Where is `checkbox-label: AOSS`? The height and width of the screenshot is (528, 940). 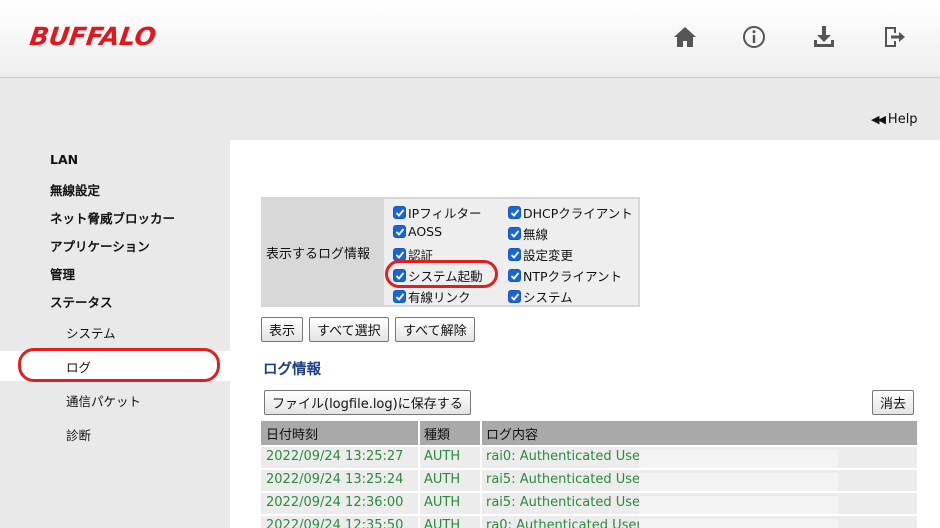
checkbox-label: AOSS is located at coordinates (425, 231).